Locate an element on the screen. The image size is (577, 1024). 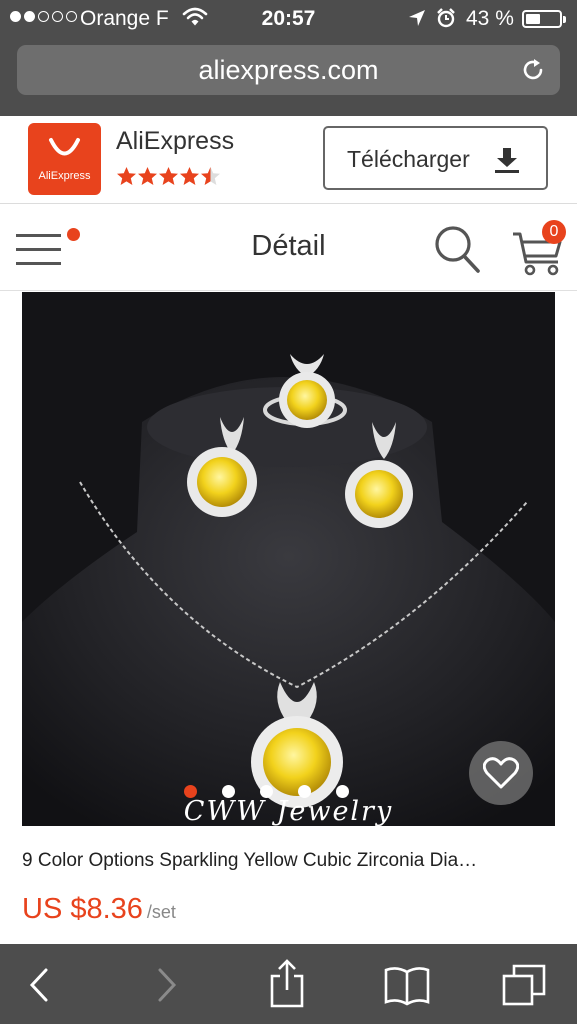
heart-icon is located at coordinates (501, 773).